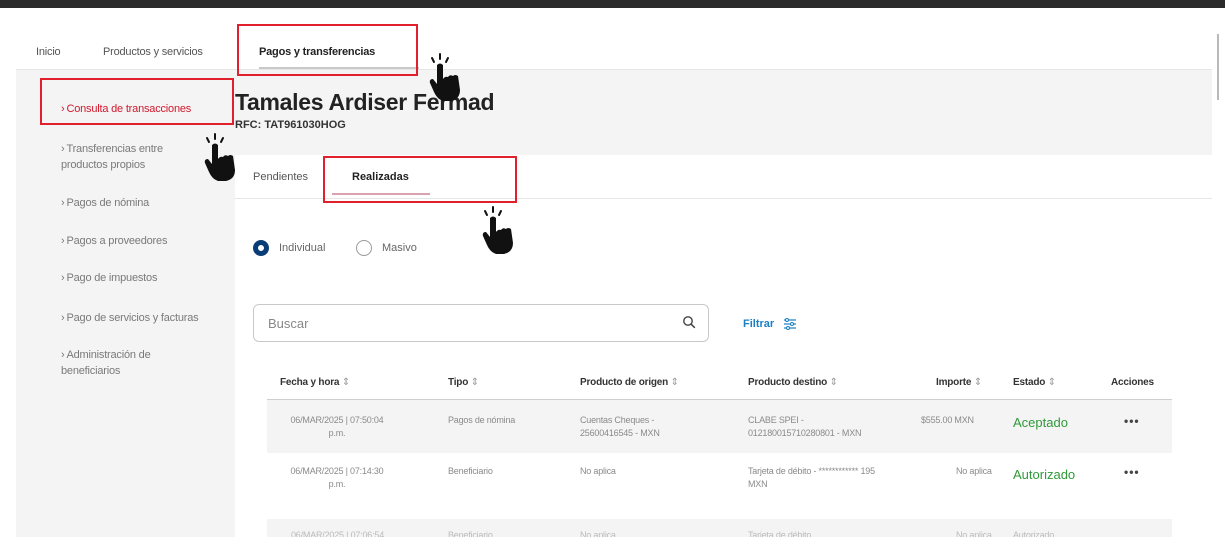 The height and width of the screenshot is (537, 1225). What do you see at coordinates (364, 248) in the screenshot?
I see `radio-masivo` at bounding box center [364, 248].